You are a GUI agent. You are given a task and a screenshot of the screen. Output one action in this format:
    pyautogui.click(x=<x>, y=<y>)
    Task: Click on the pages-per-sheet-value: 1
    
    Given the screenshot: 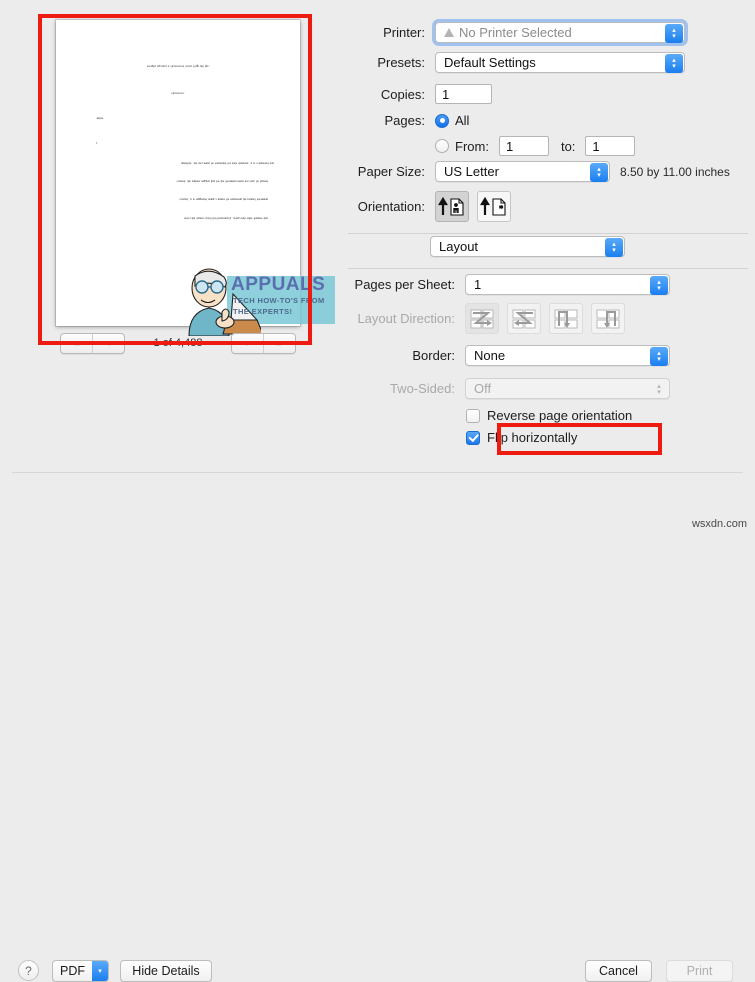 What is the action you would take?
    pyautogui.click(x=478, y=284)
    